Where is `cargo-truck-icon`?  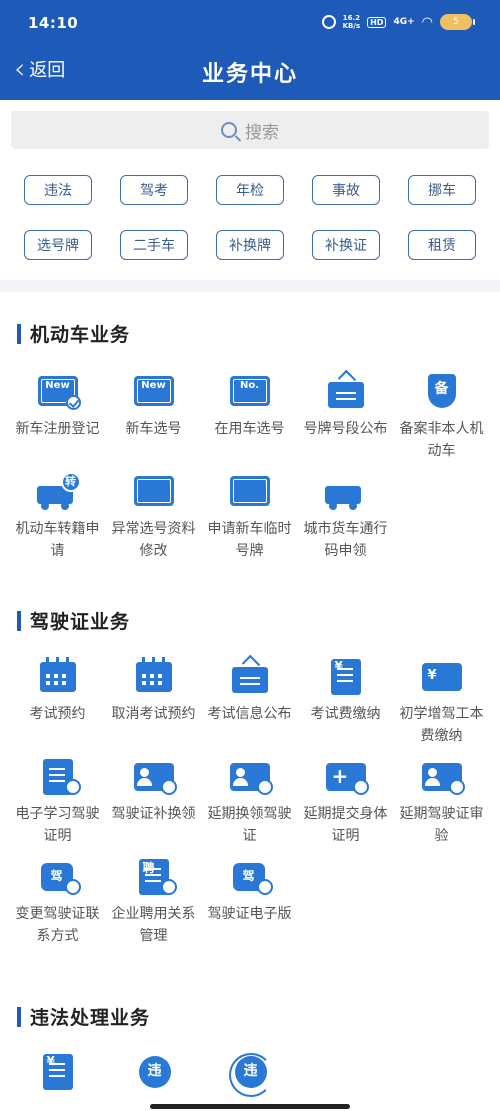
cargo-truck-icon is located at coordinates (346, 492).